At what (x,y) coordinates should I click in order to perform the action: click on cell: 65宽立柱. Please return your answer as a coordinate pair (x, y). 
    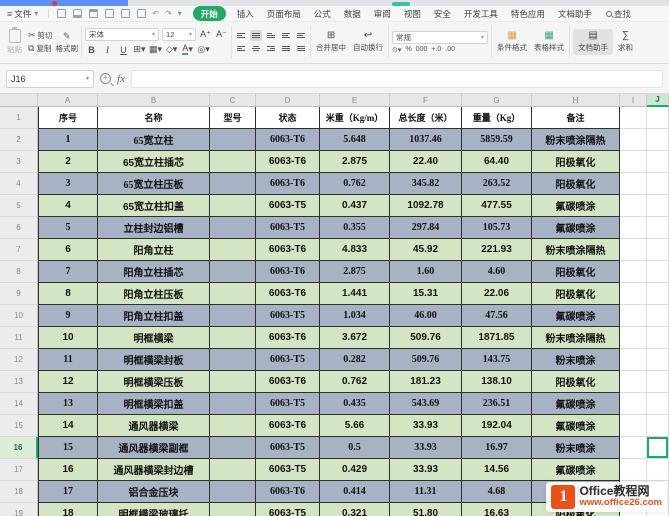
    Looking at the image, I should click on (154, 140).